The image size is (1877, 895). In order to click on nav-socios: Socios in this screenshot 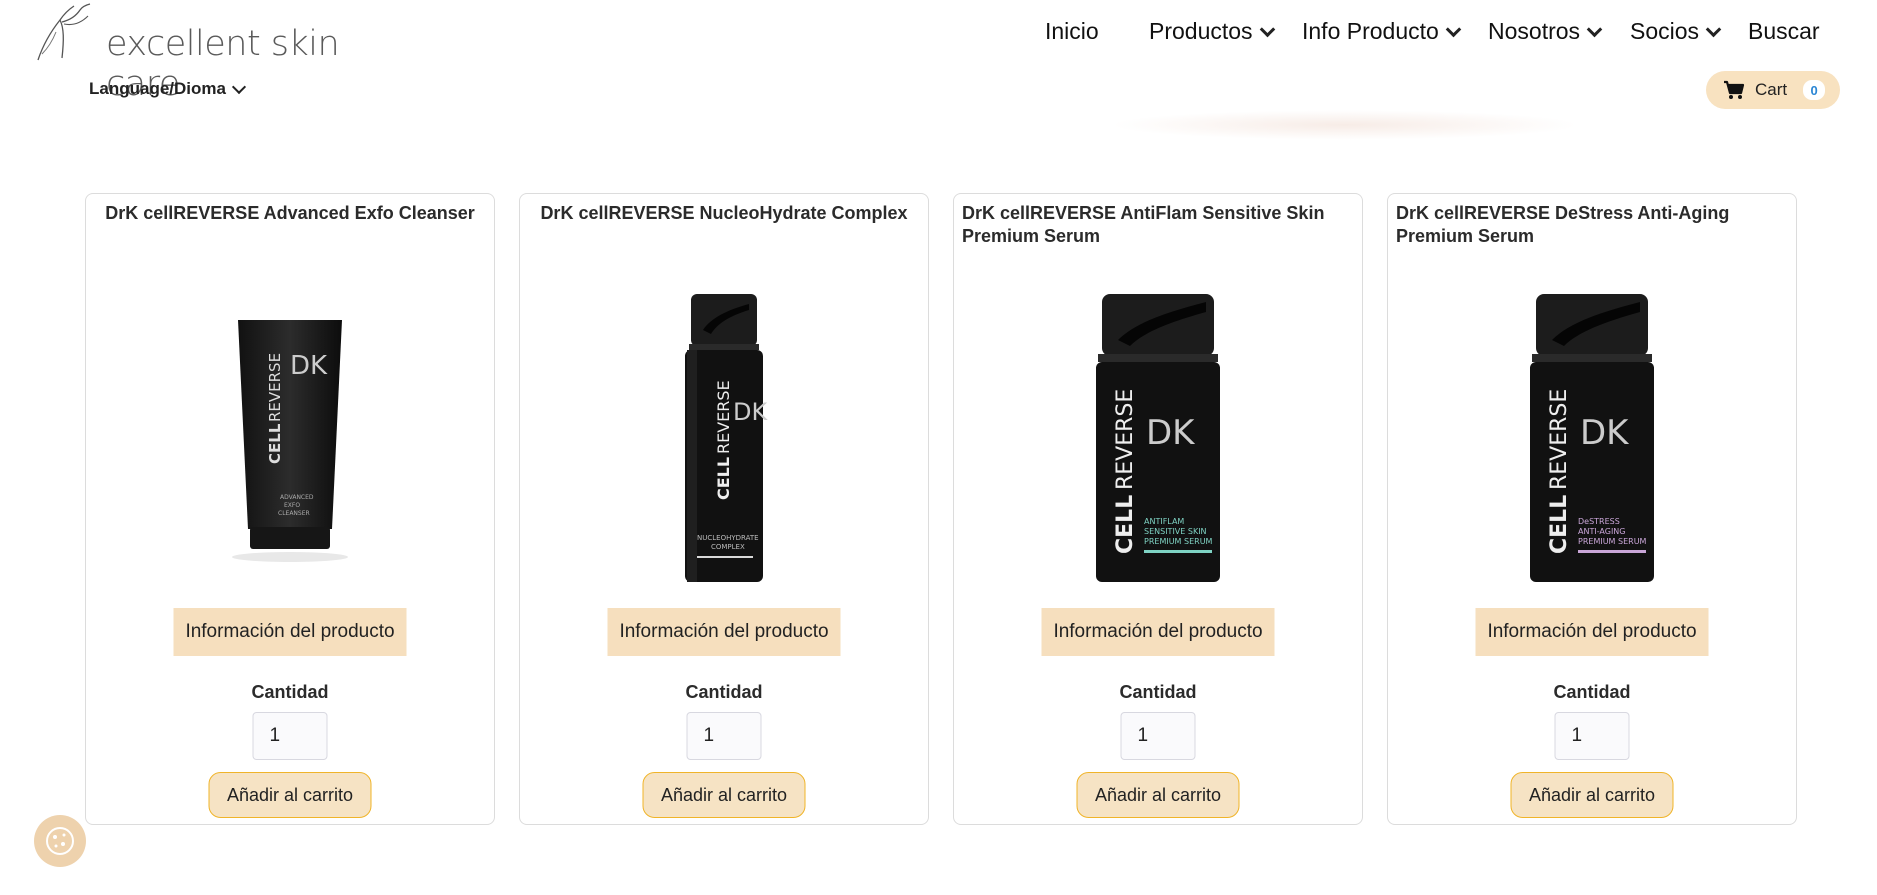, I will do `click(1676, 31)`.